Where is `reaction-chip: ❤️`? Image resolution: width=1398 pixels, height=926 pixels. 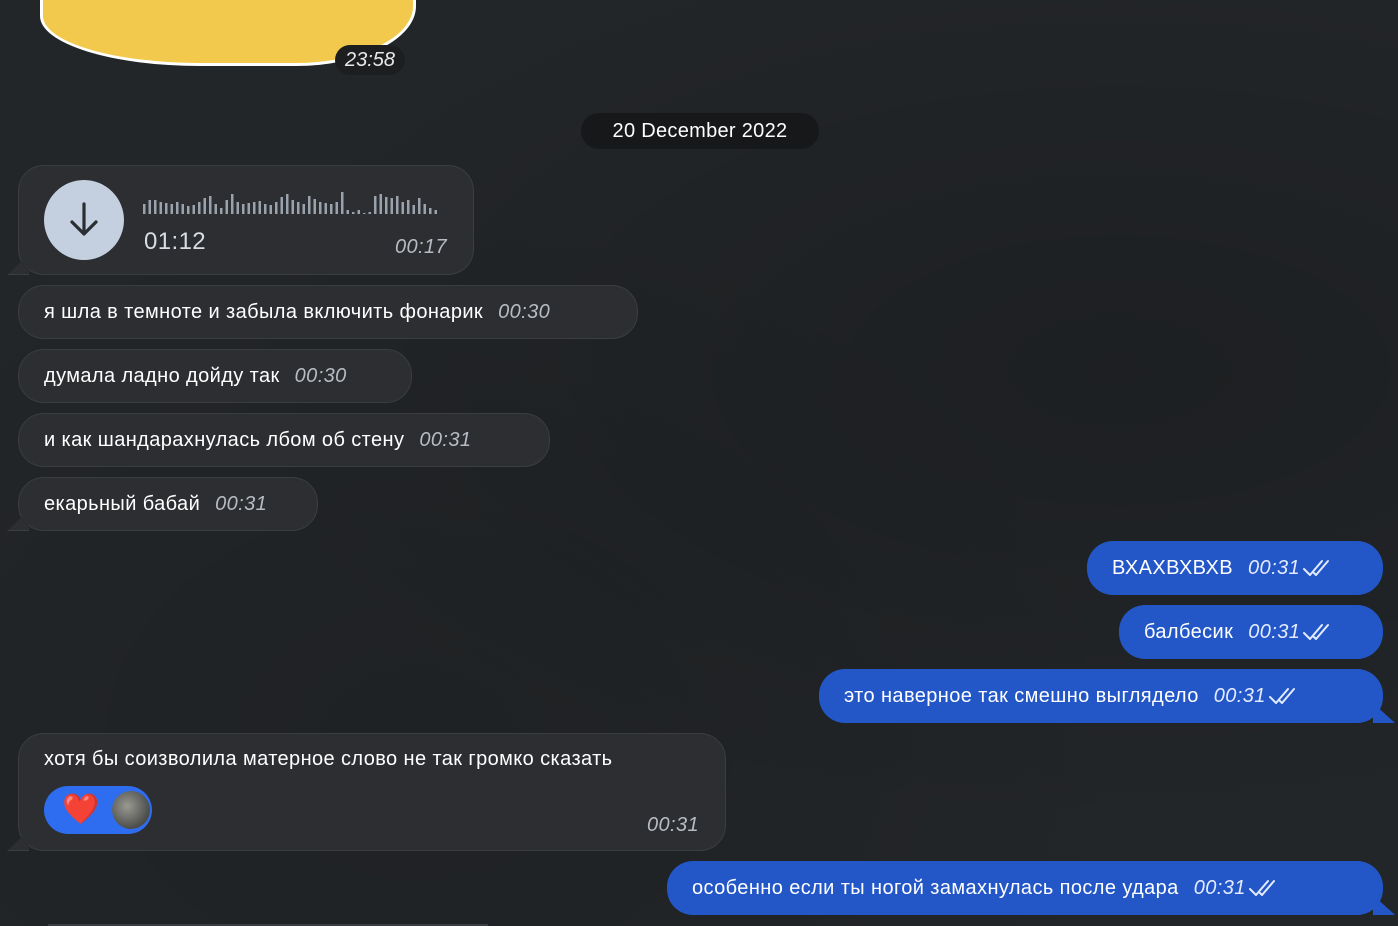 reaction-chip: ❤️ is located at coordinates (98, 810).